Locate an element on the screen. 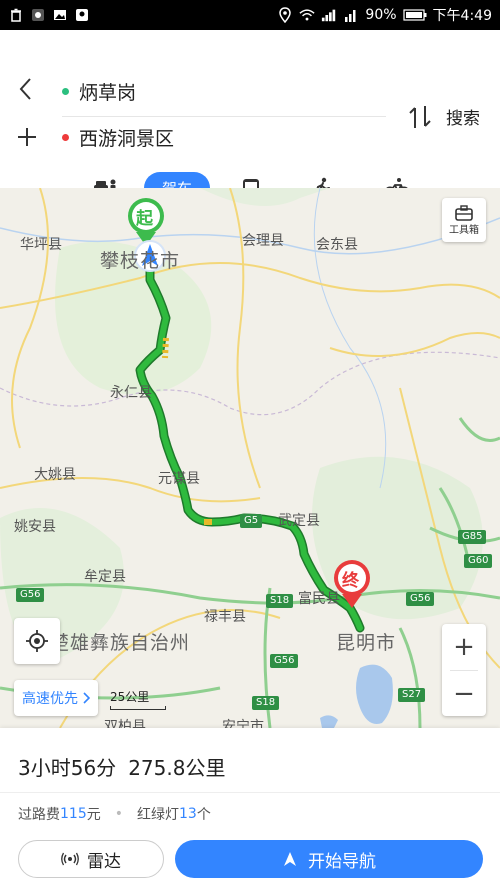  clock: 下午4:49 is located at coordinates (462, 16).